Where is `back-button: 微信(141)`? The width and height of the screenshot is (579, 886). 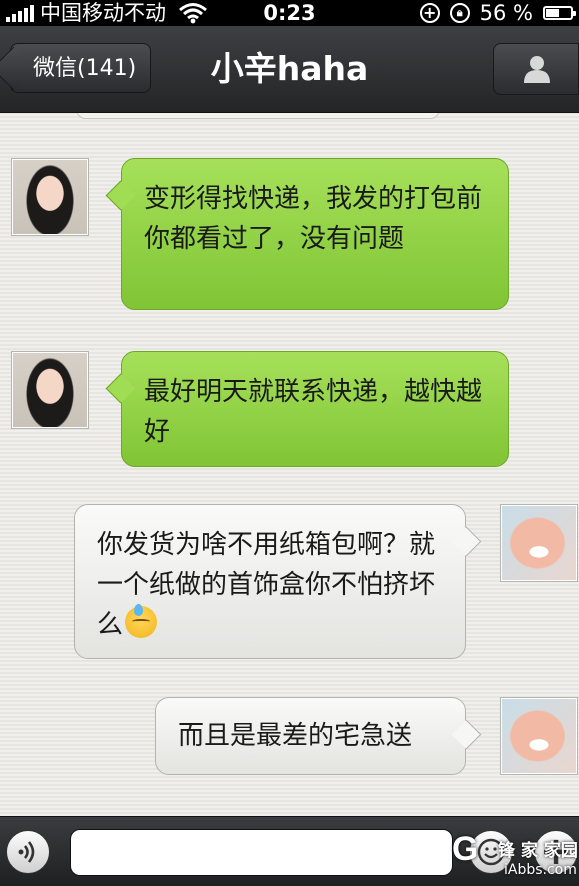 back-button: 微信(141) is located at coordinates (81, 68).